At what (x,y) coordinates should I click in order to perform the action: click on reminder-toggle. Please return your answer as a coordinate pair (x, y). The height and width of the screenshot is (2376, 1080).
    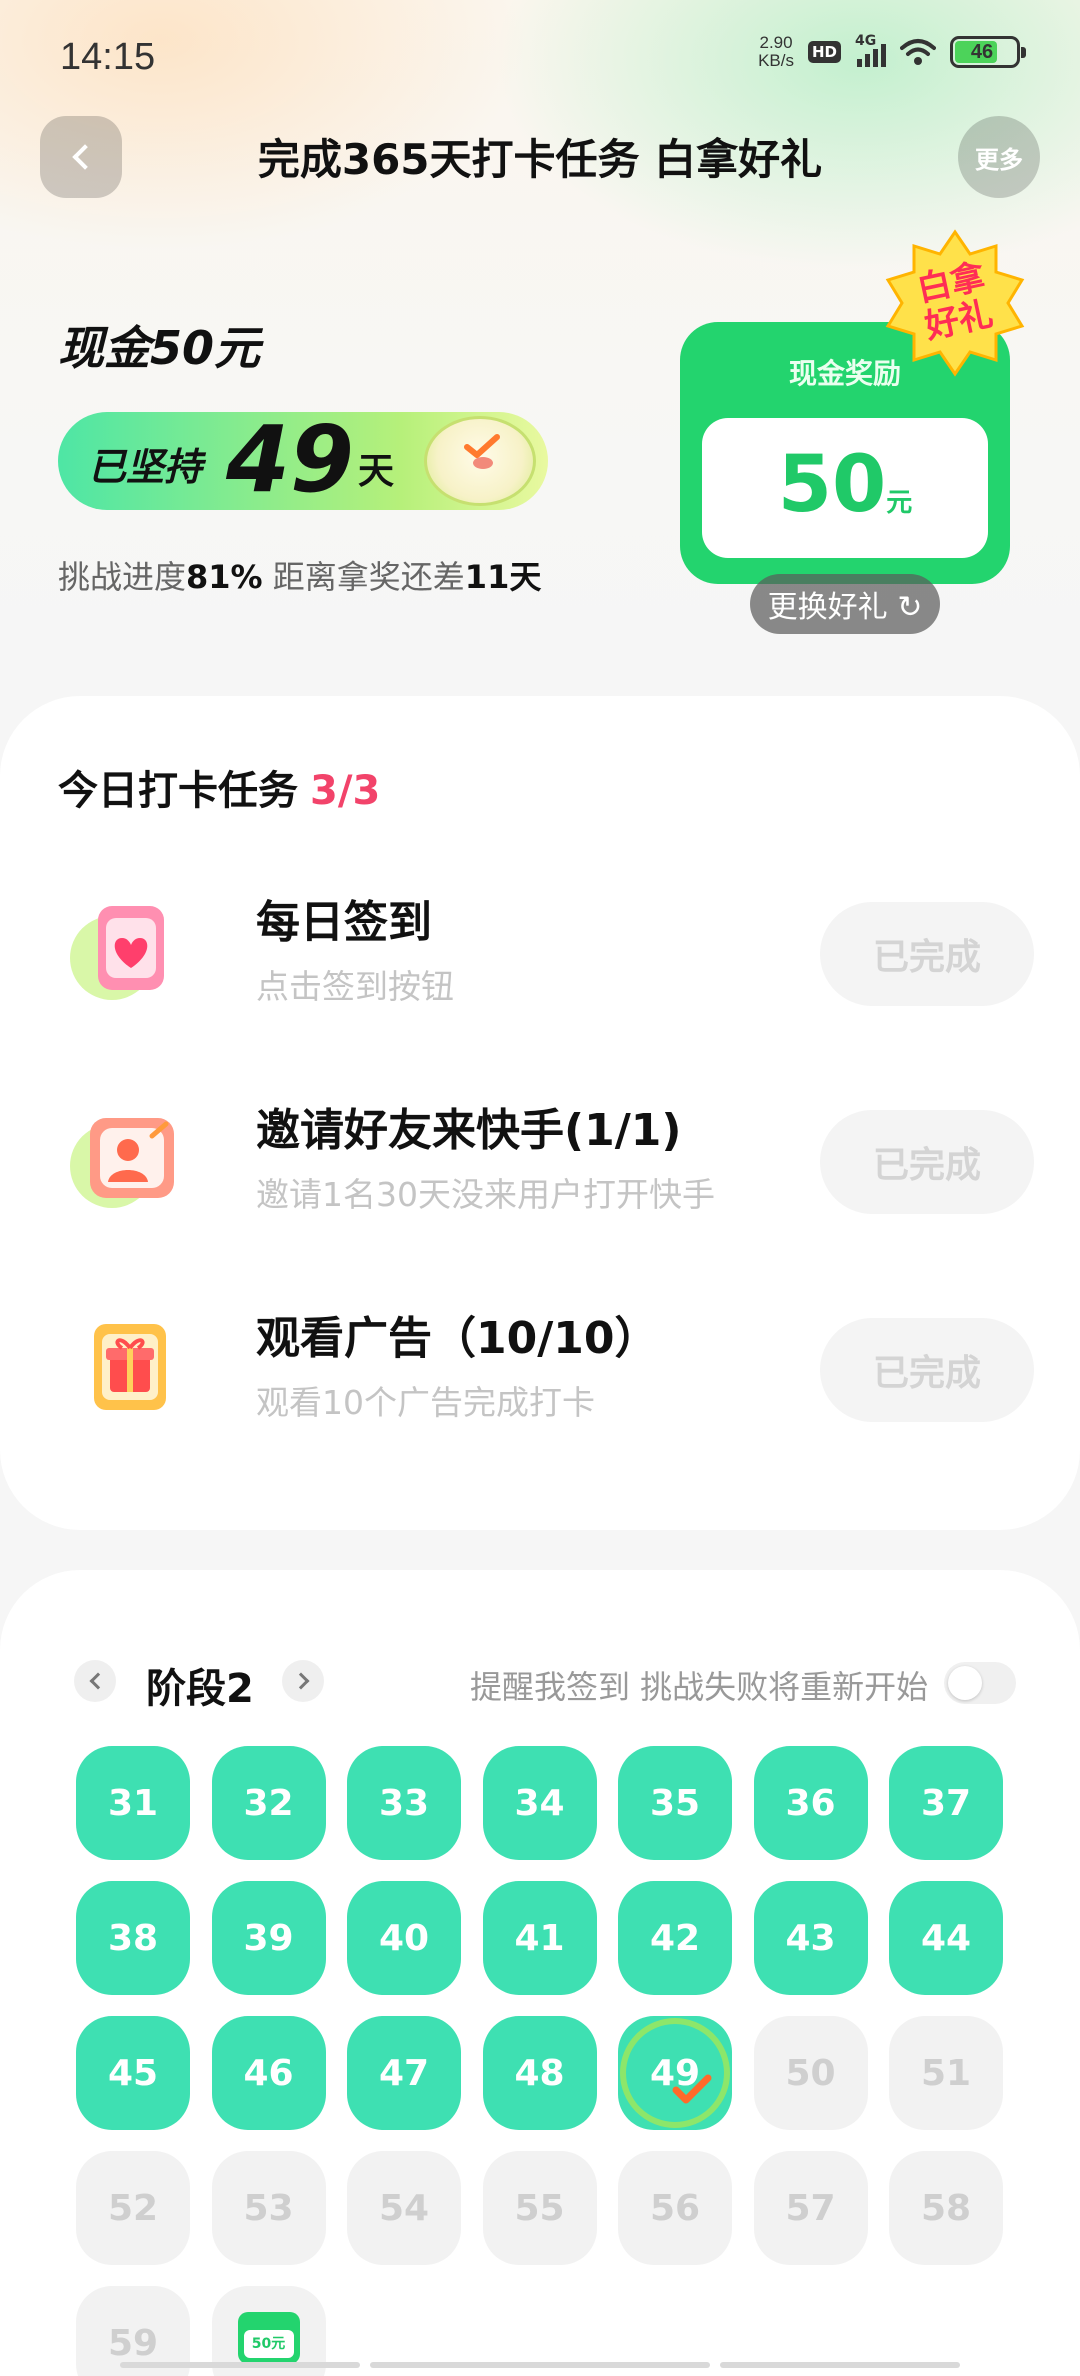
    Looking at the image, I should click on (980, 1683).